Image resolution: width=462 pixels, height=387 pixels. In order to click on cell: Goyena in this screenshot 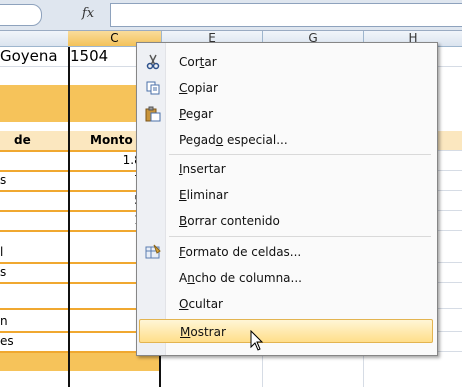, I will do `click(34, 56)`.